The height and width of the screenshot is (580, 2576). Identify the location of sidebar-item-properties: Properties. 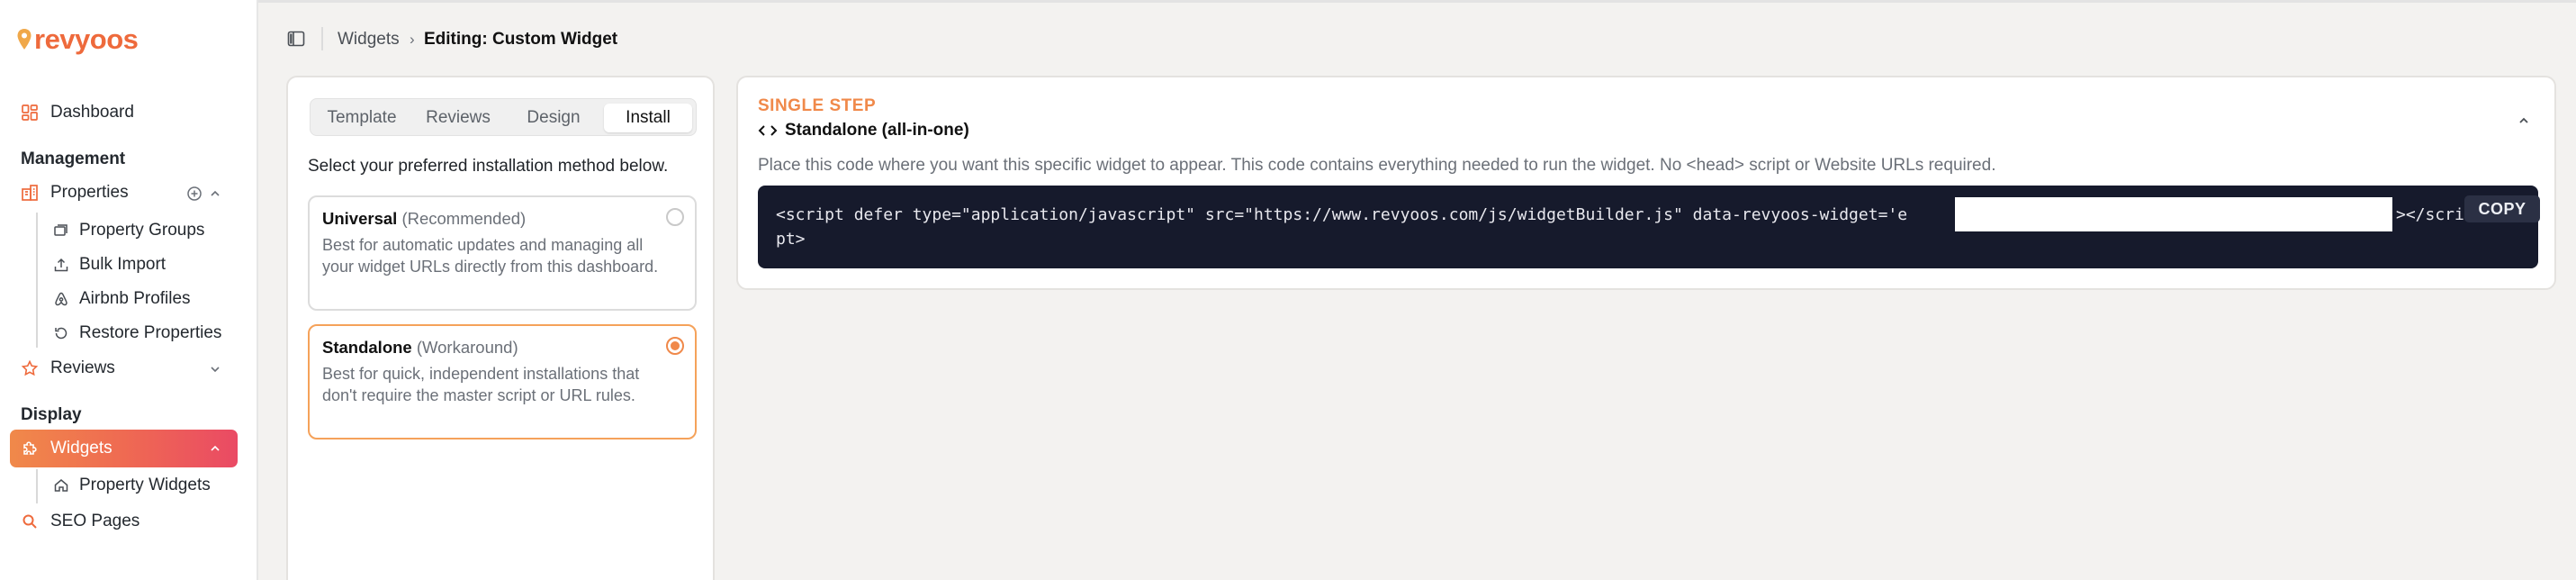
(74, 193).